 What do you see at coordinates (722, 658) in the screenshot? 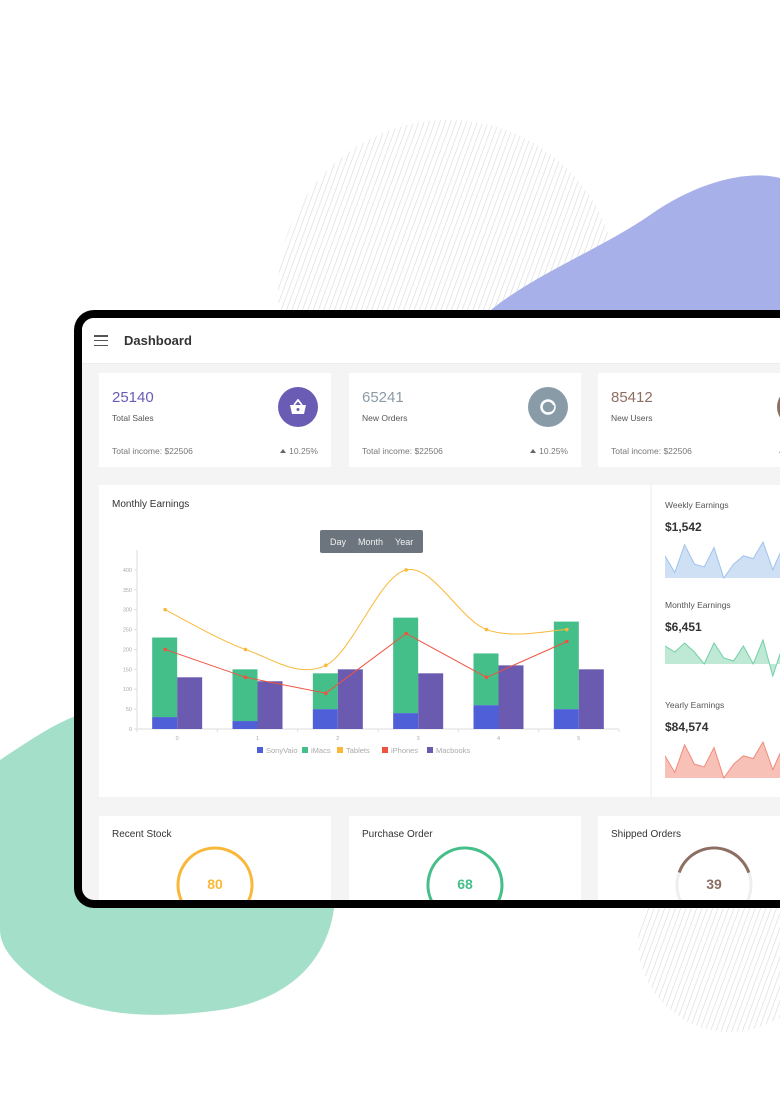
I see `monthly-earnings-sparkline` at bounding box center [722, 658].